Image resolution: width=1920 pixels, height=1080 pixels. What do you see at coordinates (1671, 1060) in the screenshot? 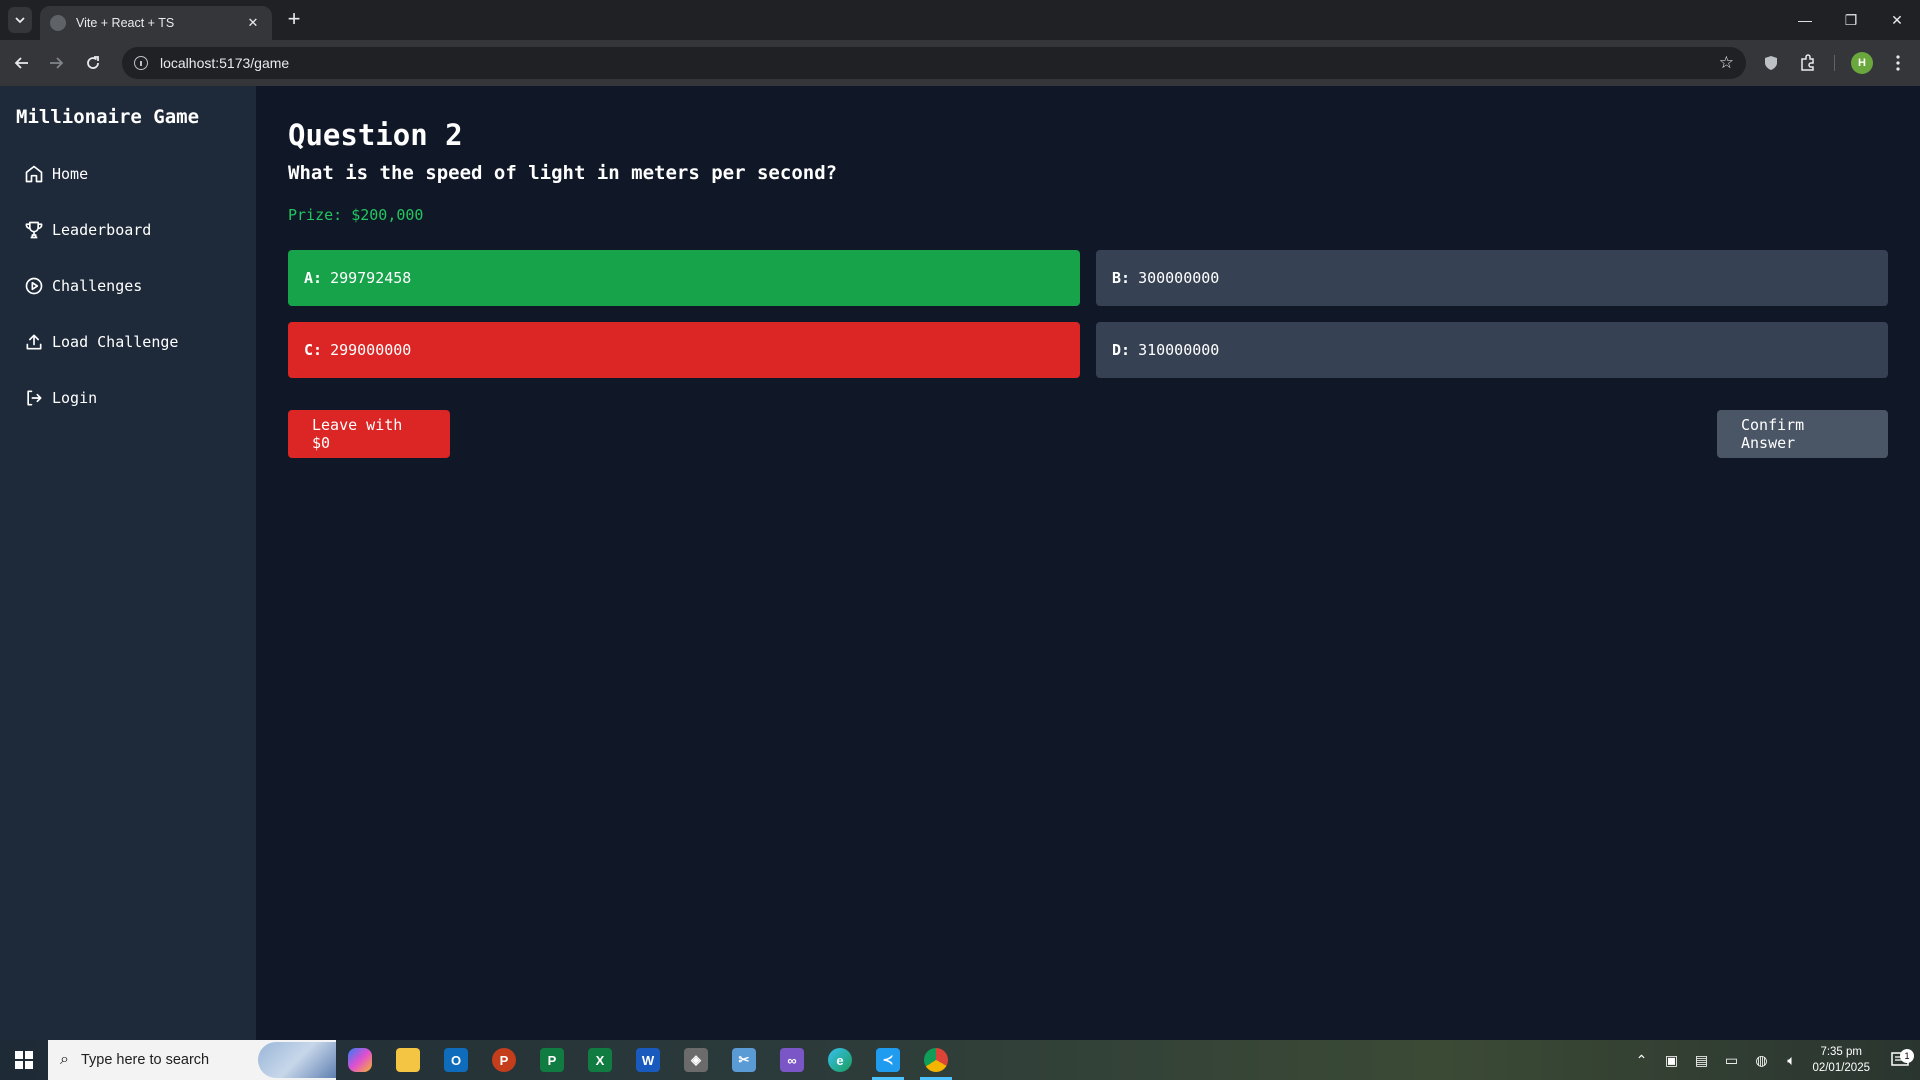
I see `meet-icon: ▣` at bounding box center [1671, 1060].